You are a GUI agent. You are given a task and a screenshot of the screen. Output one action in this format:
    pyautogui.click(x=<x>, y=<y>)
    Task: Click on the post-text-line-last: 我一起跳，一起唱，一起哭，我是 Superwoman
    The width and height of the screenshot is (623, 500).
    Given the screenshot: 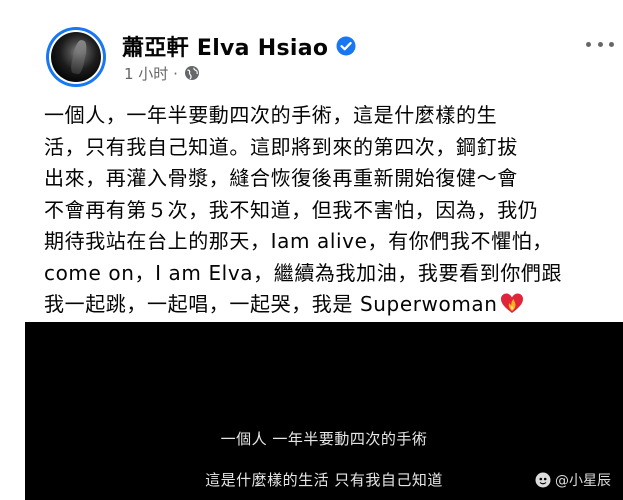 What is the action you would take?
    pyautogui.click(x=331, y=305)
    